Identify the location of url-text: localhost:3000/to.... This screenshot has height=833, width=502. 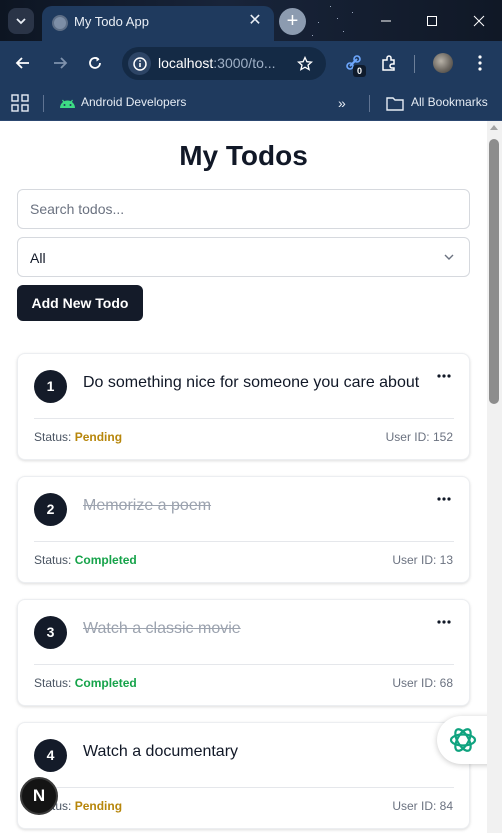
(217, 63).